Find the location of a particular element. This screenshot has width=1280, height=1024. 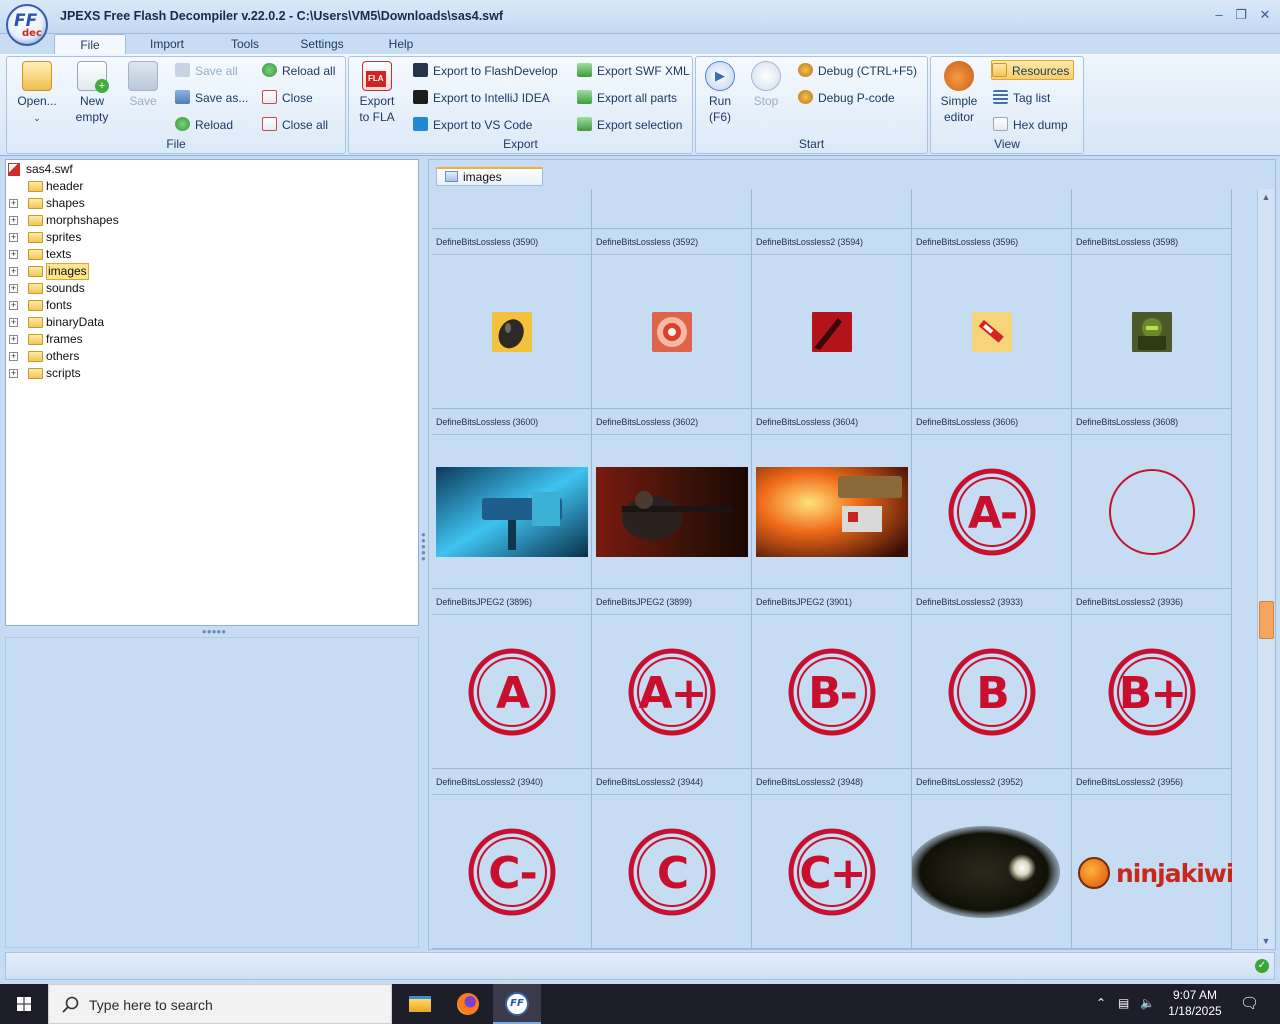

image-cell-label: DefineBitsJPEG2 (3901) is located at coordinates (832, 602).